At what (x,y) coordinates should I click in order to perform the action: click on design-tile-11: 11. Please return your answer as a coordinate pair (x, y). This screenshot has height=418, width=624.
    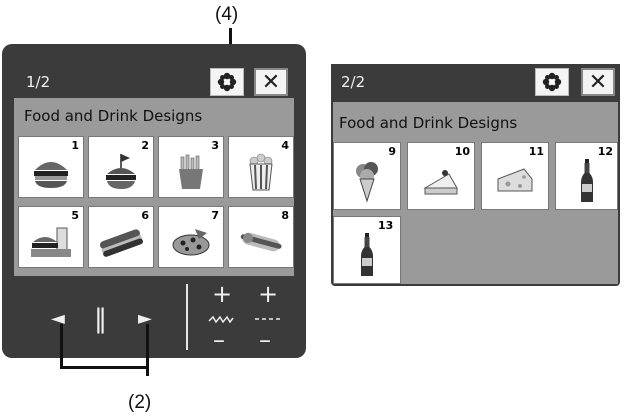
    Looking at the image, I should click on (515, 176).